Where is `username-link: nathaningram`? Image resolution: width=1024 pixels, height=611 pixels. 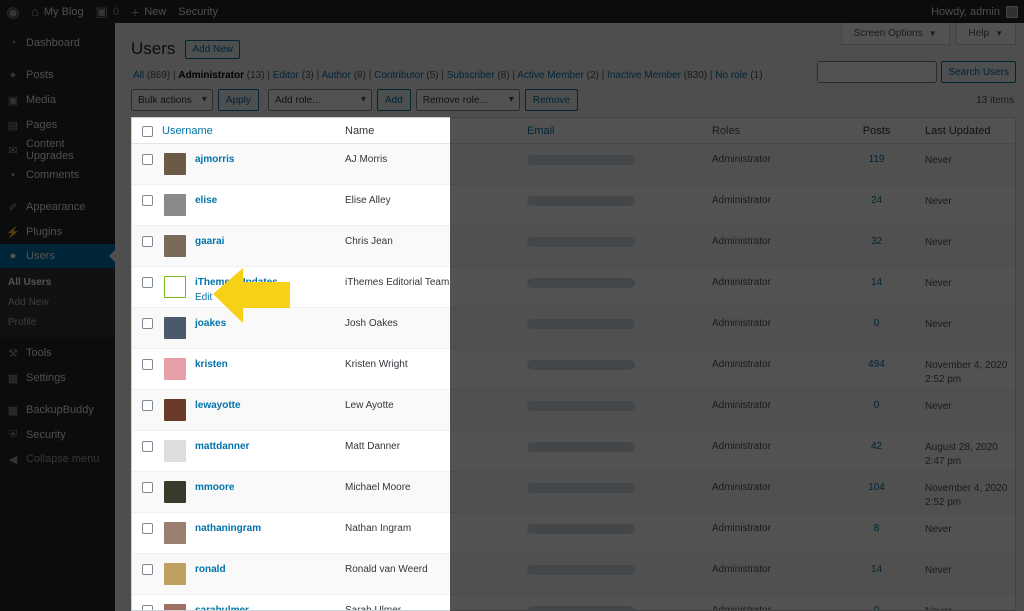 username-link: nathaningram is located at coordinates (228, 528).